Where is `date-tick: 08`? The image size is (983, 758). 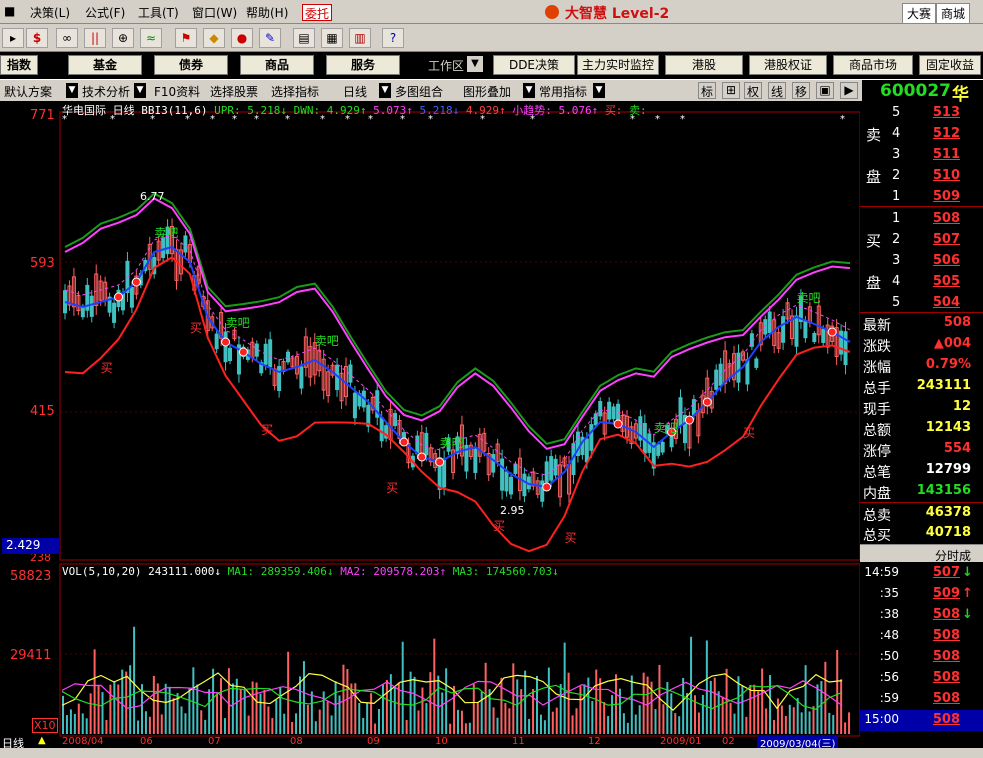 date-tick: 08 is located at coordinates (296, 741).